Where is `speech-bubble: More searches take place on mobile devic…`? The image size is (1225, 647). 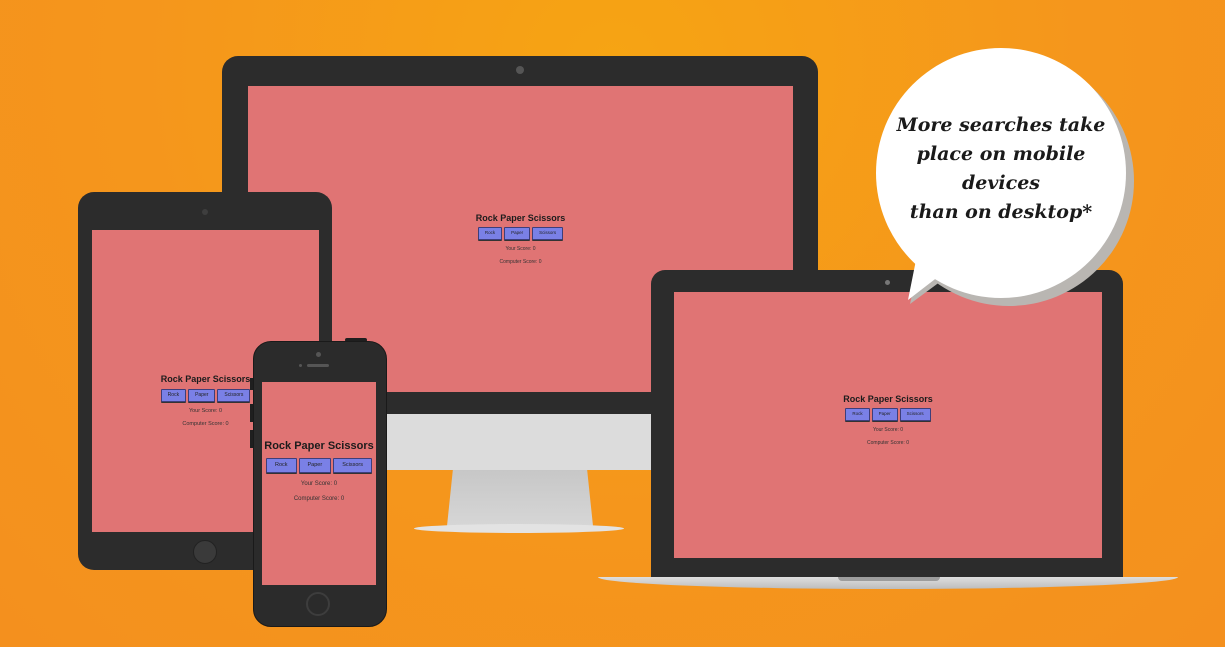 speech-bubble: More searches take place on mobile devic… is located at coordinates (1001, 173).